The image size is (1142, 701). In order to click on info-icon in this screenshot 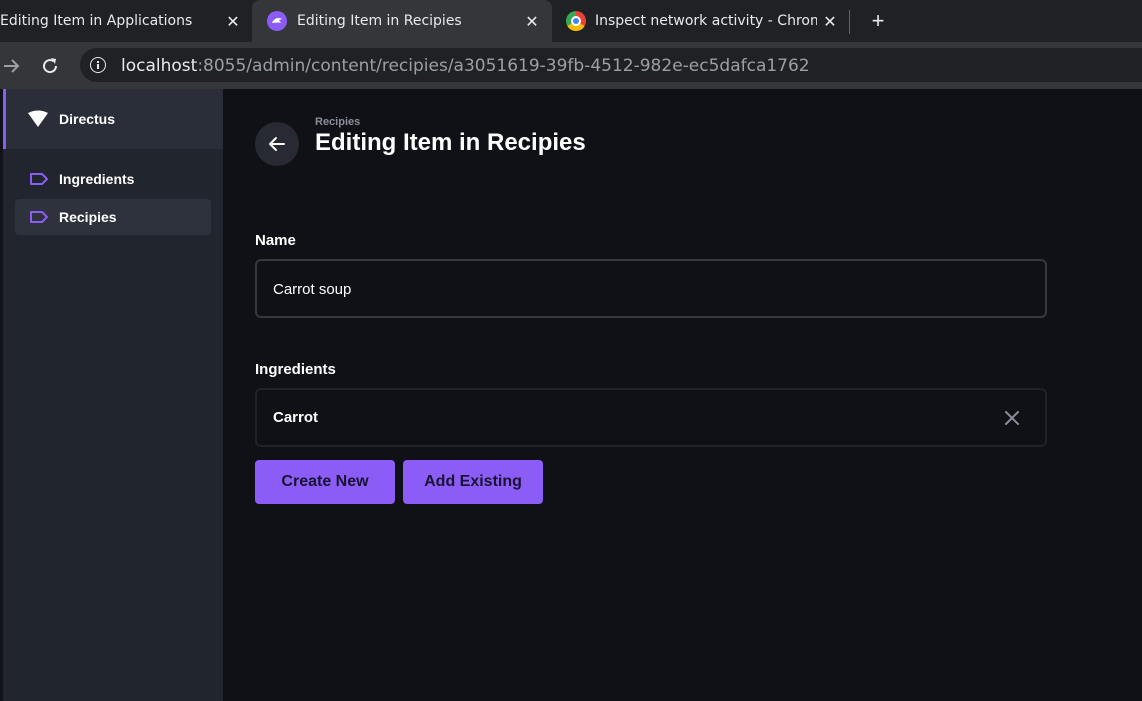, I will do `click(98, 65)`.